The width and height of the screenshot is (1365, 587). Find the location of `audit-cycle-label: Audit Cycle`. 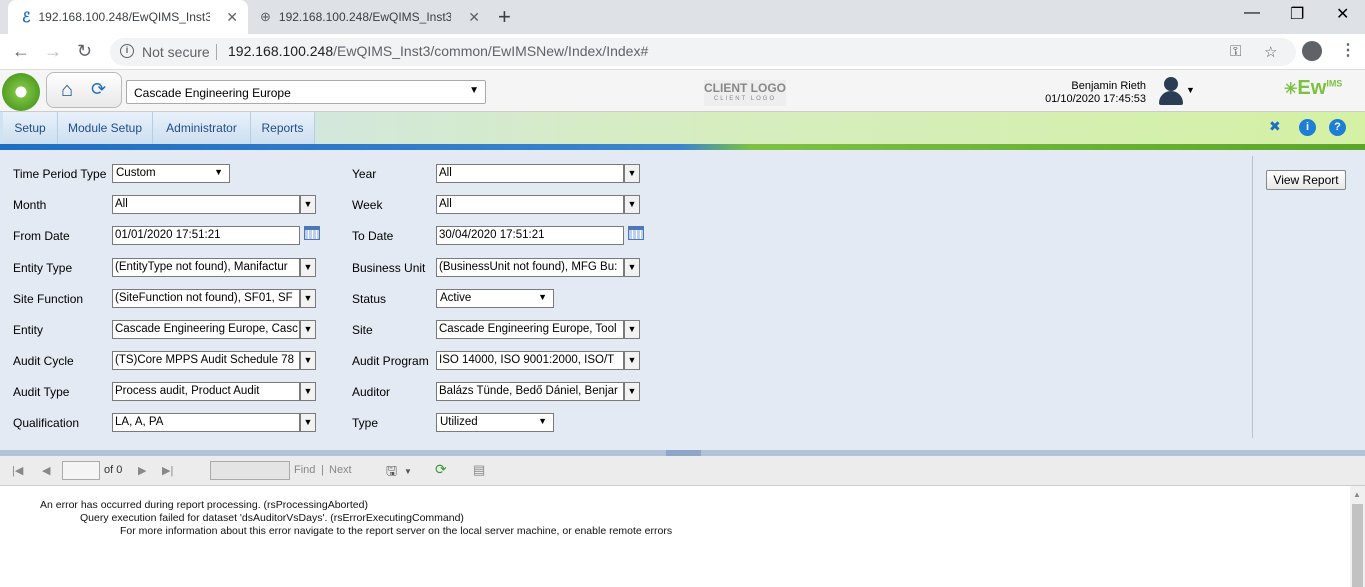

audit-cycle-label: Audit Cycle is located at coordinates (43, 361).